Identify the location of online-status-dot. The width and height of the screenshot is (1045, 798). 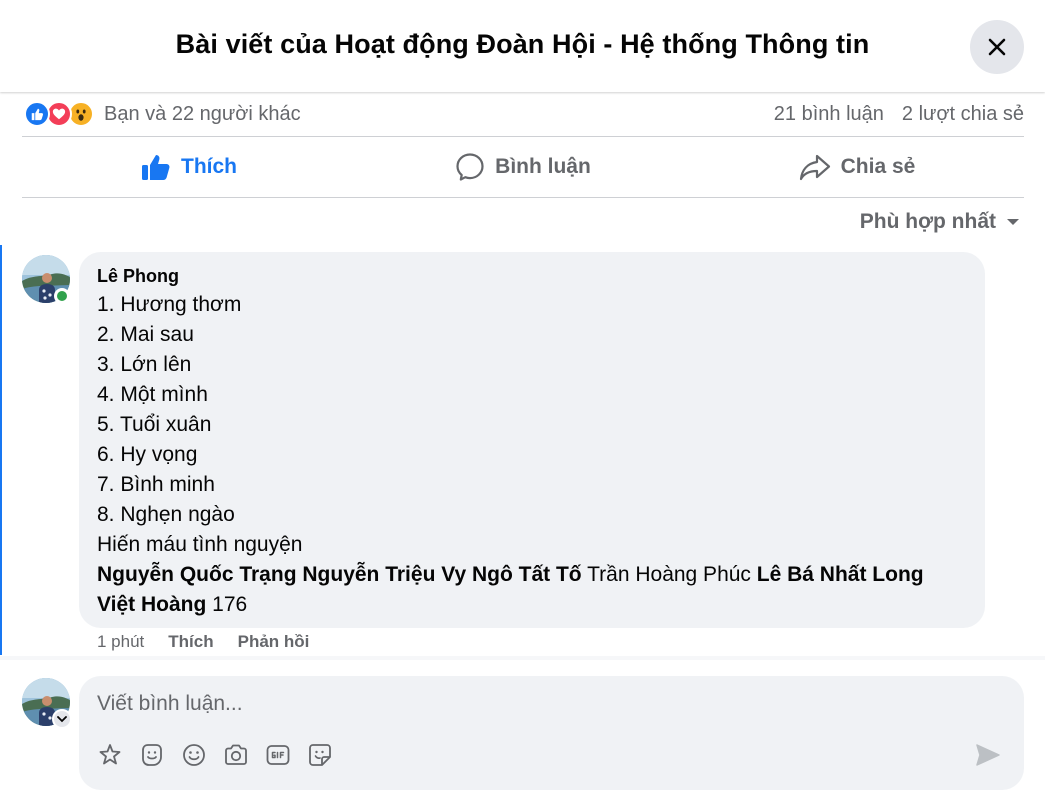
(62, 296).